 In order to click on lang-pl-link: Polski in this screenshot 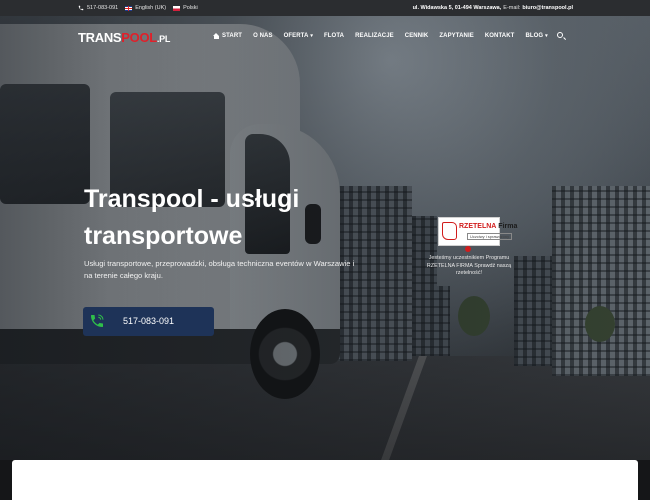, I will do `click(185, 8)`.